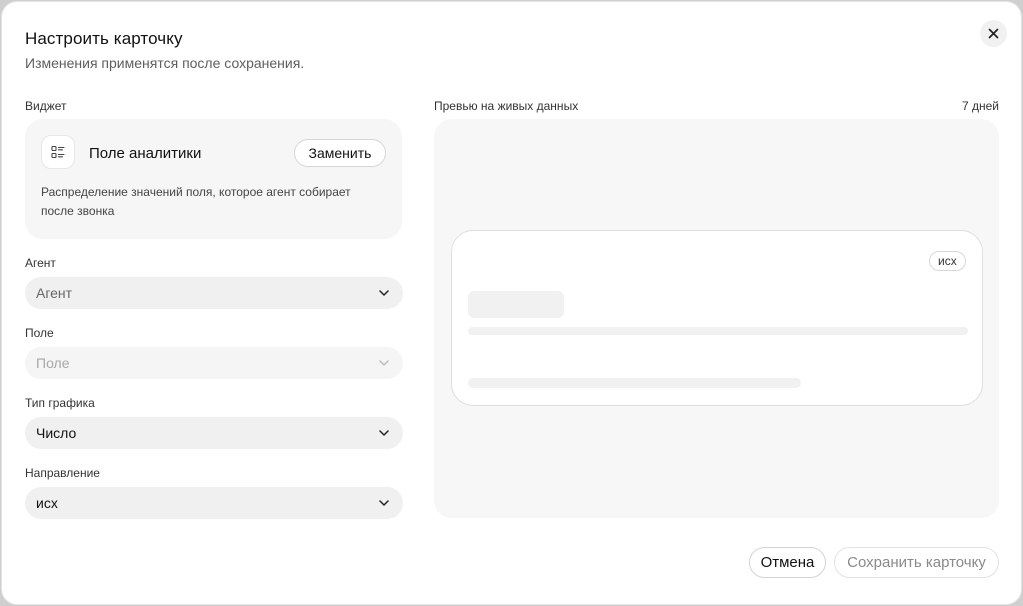 This screenshot has width=1023, height=606. What do you see at coordinates (516, 304) in the screenshot?
I see `skeleton-value` at bounding box center [516, 304].